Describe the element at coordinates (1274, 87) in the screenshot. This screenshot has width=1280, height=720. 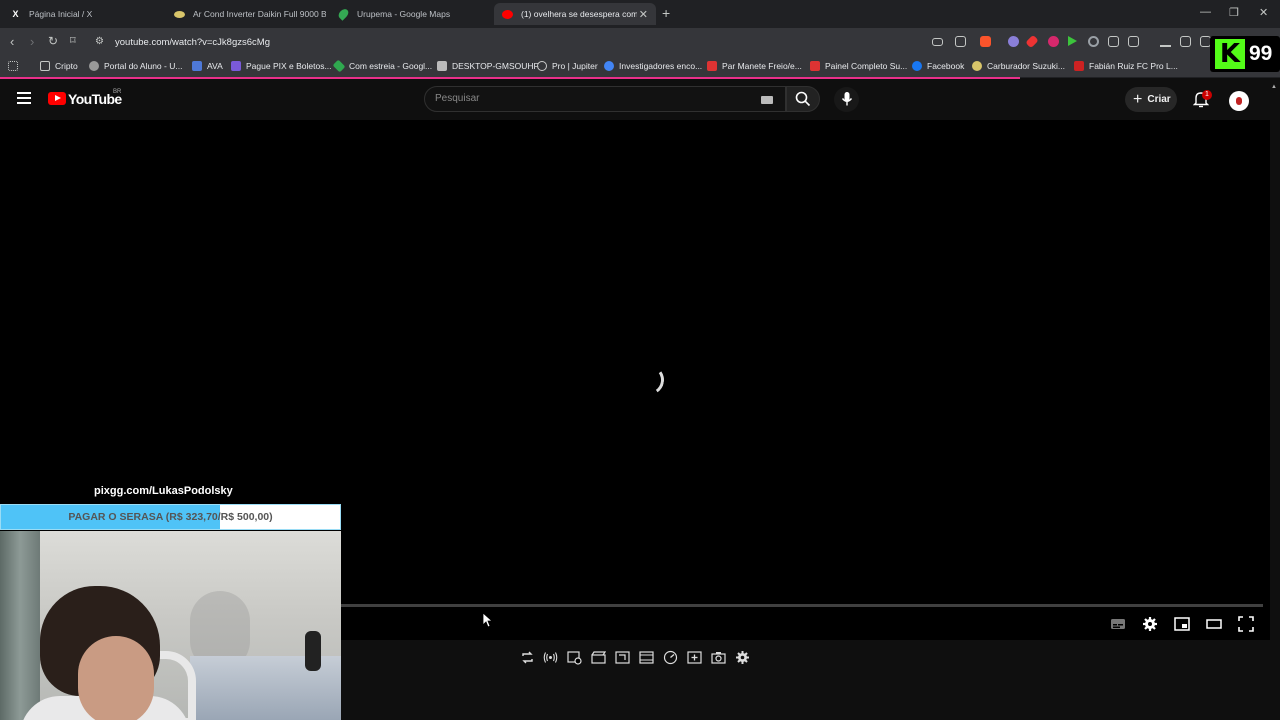
I see `scroll-up-icon: ▲` at that location.